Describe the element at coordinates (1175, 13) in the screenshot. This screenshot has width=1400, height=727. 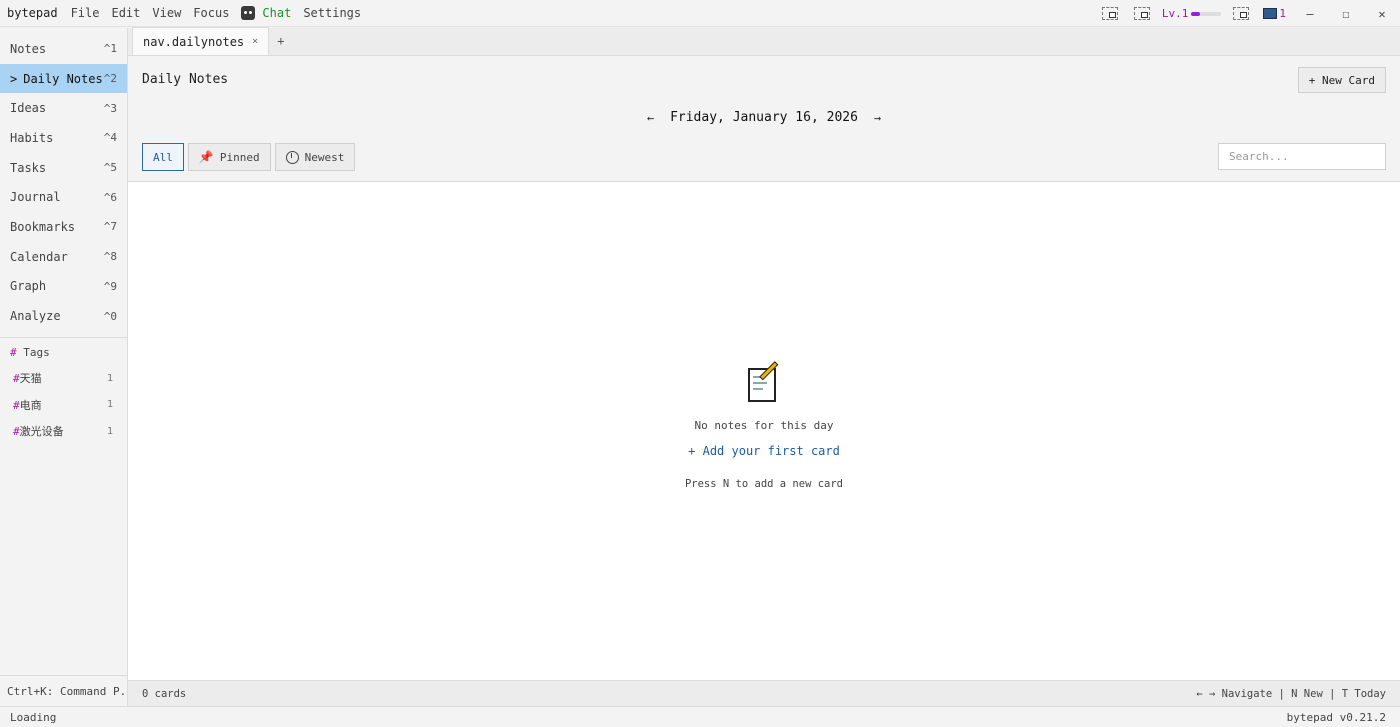
I see `level-label: Lv.1` at that location.